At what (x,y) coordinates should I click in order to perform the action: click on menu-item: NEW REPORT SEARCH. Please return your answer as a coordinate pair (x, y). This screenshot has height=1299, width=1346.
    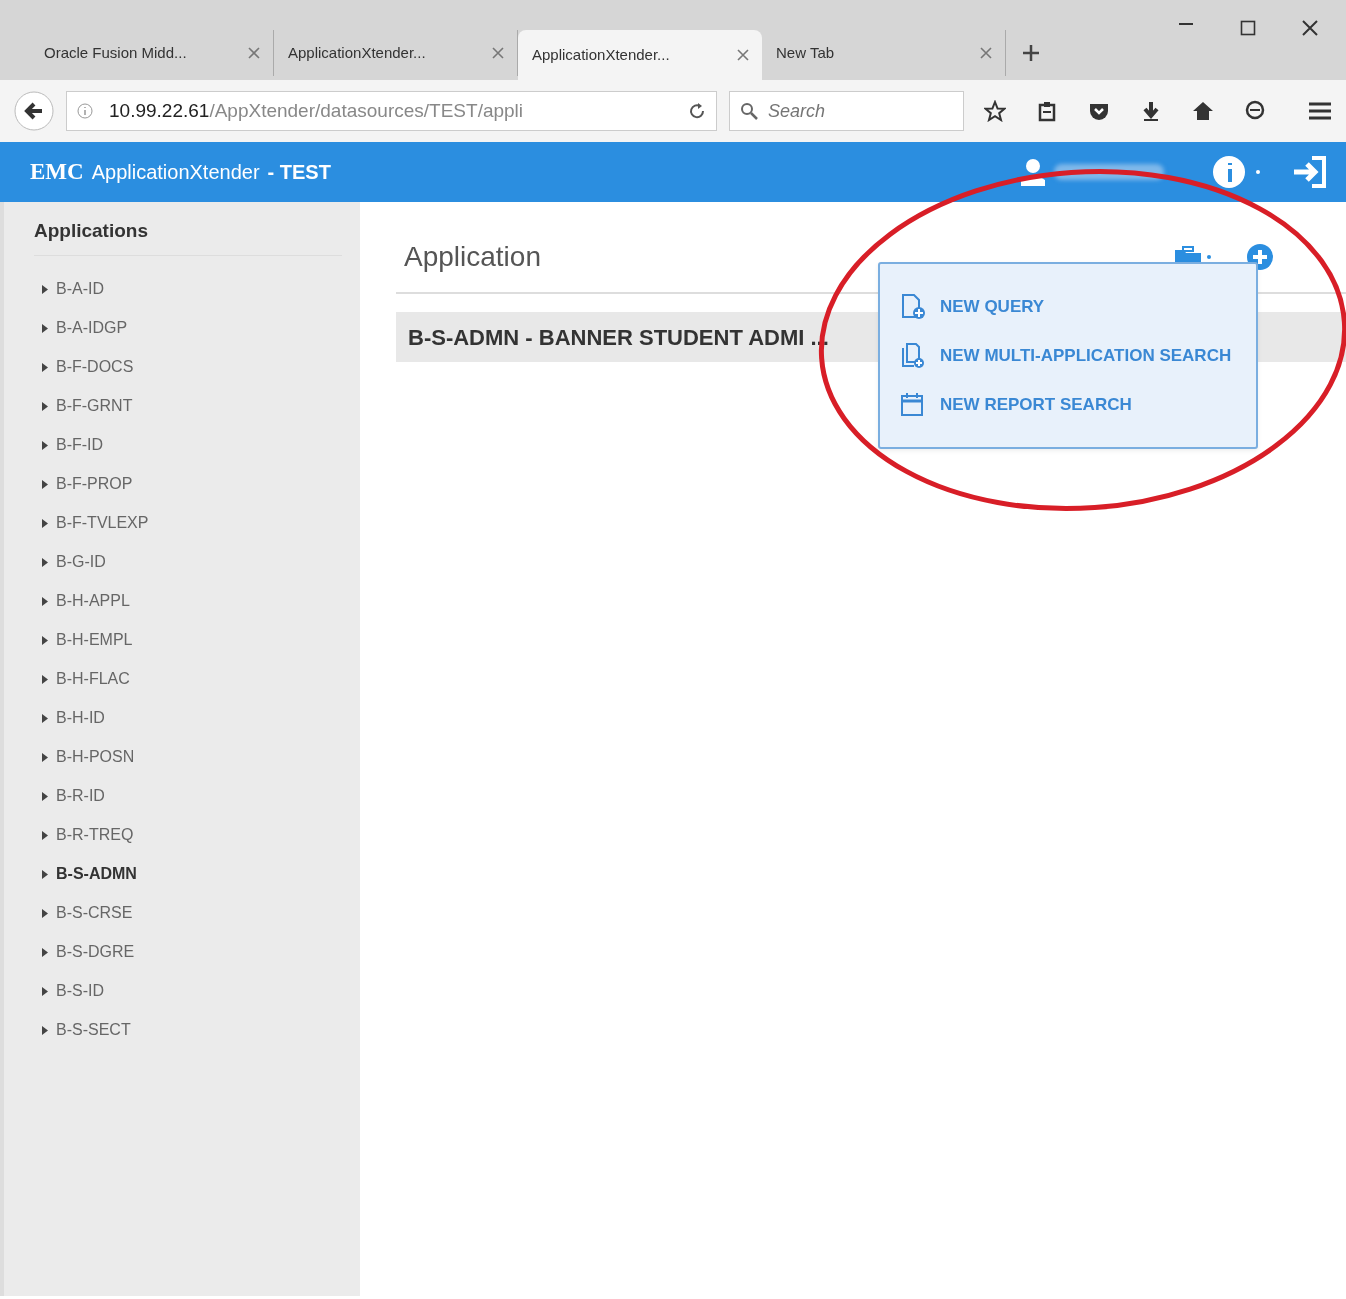
    Looking at the image, I should click on (1068, 404).